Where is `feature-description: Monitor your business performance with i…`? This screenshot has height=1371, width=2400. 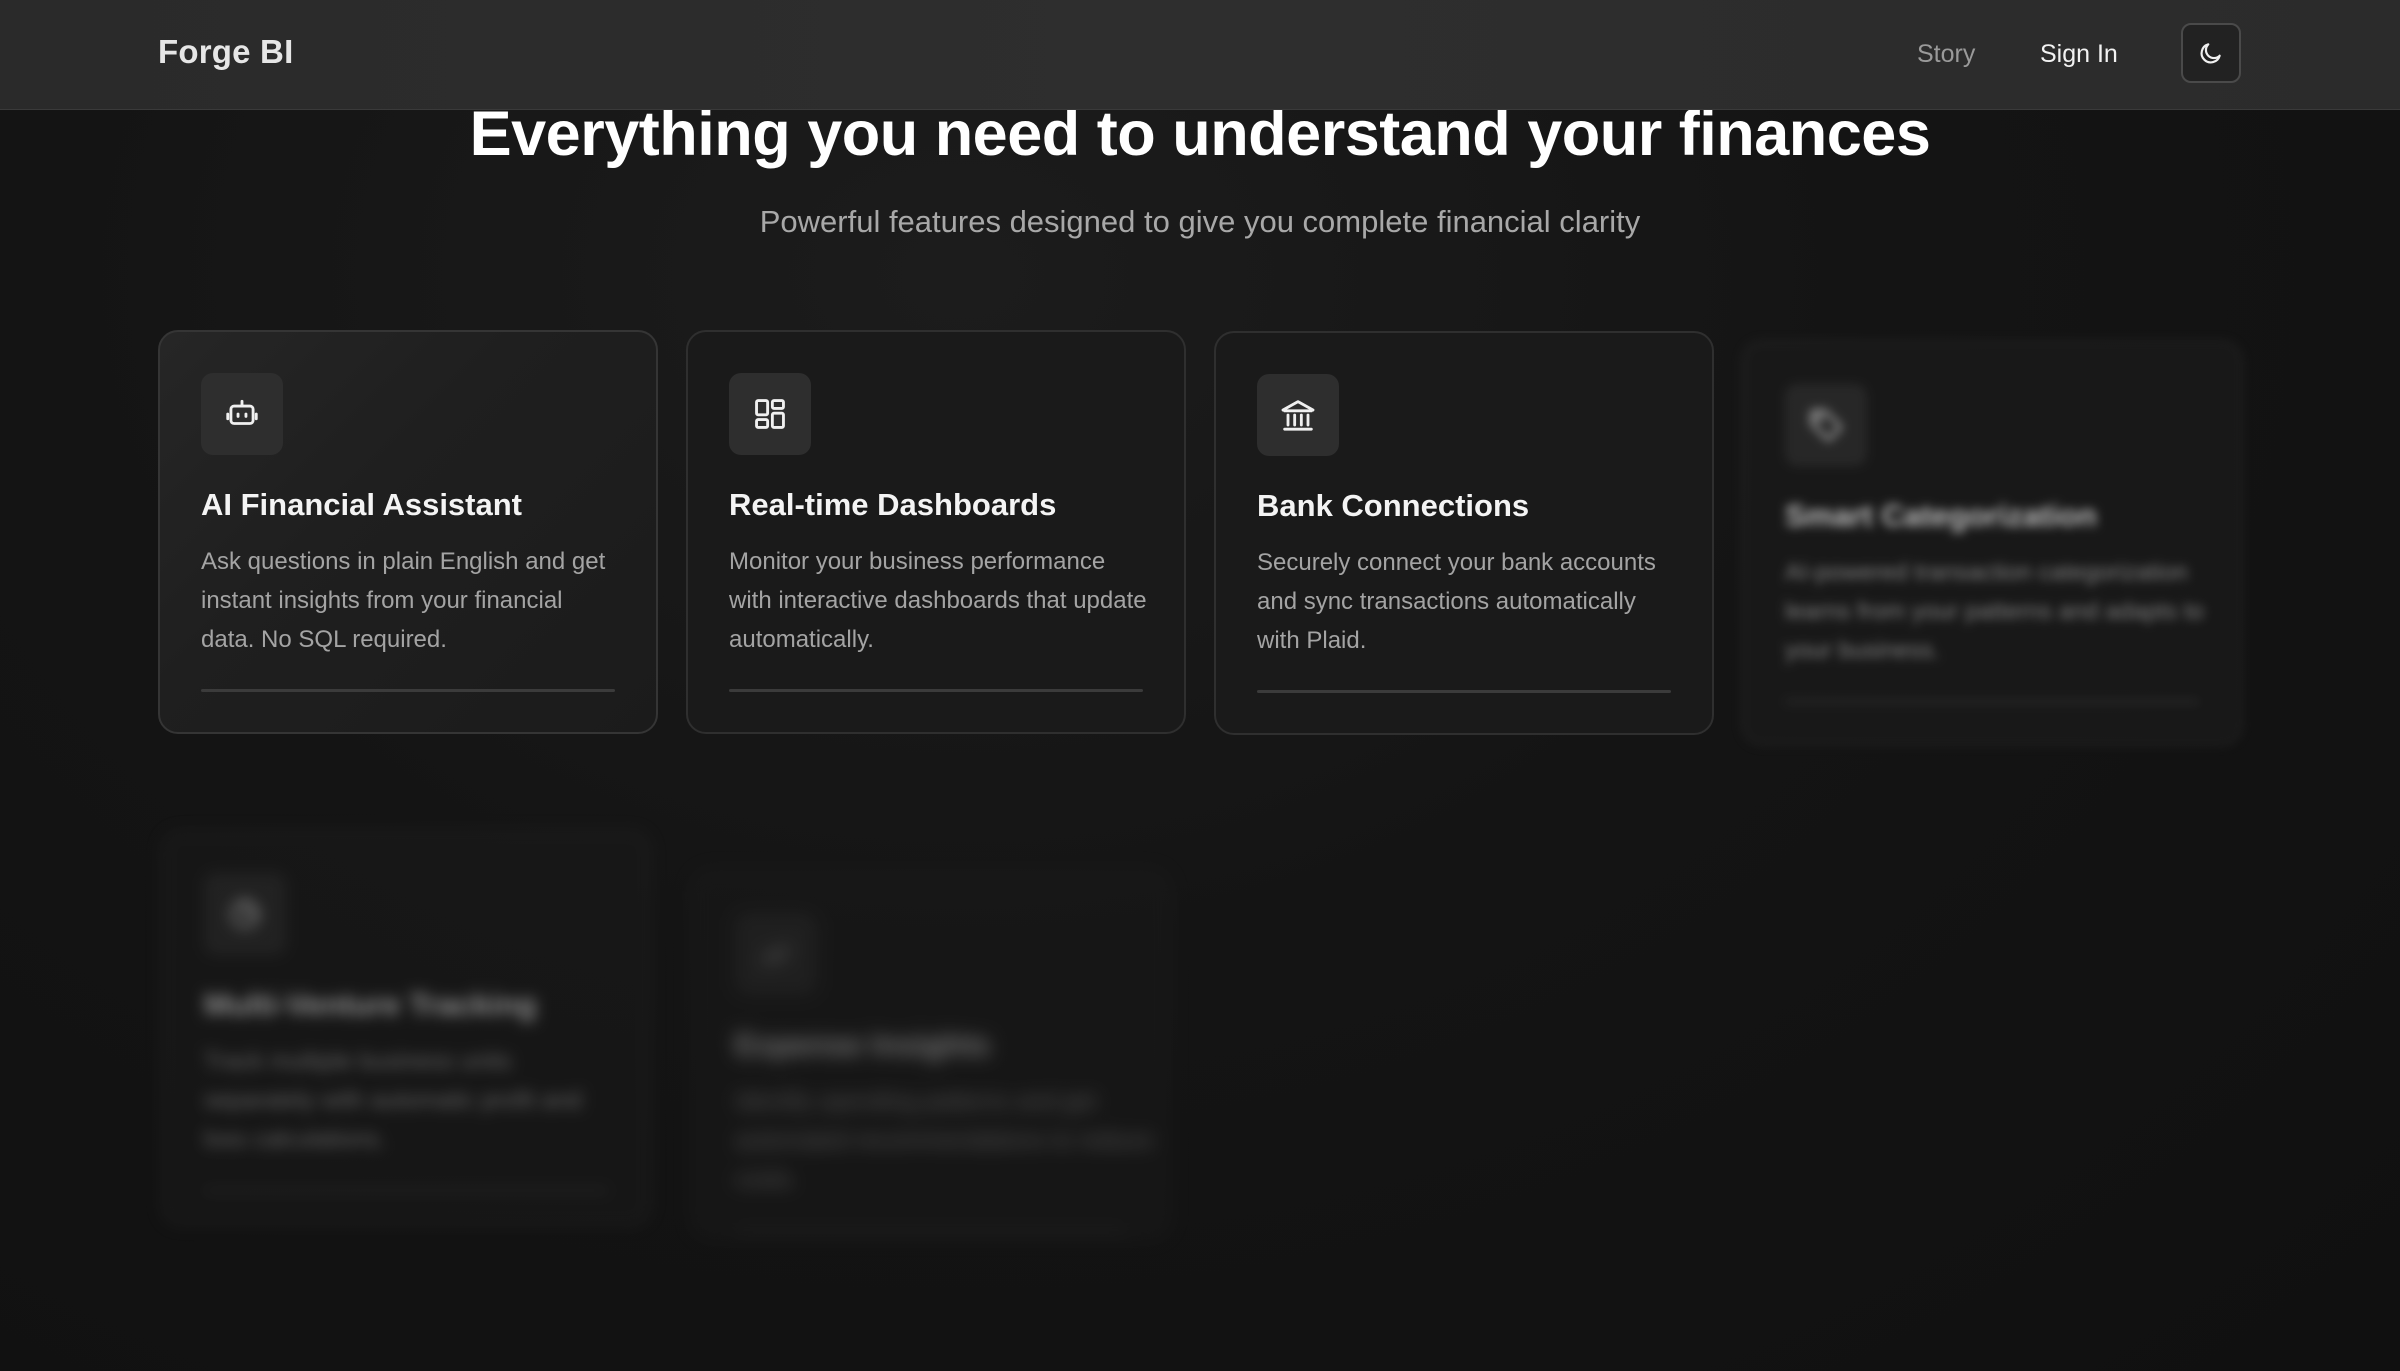
feature-description: Monitor your business performance with i… is located at coordinates (938, 600).